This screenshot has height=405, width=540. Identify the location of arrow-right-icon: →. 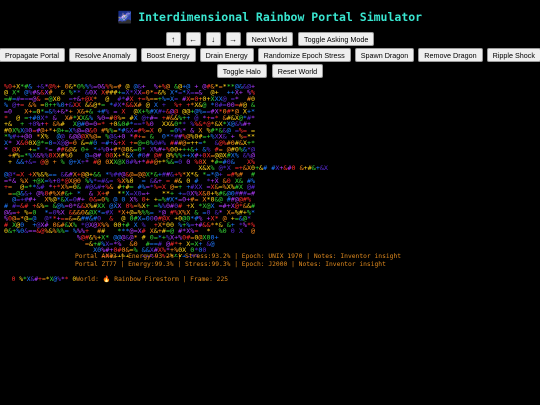
(233, 39).